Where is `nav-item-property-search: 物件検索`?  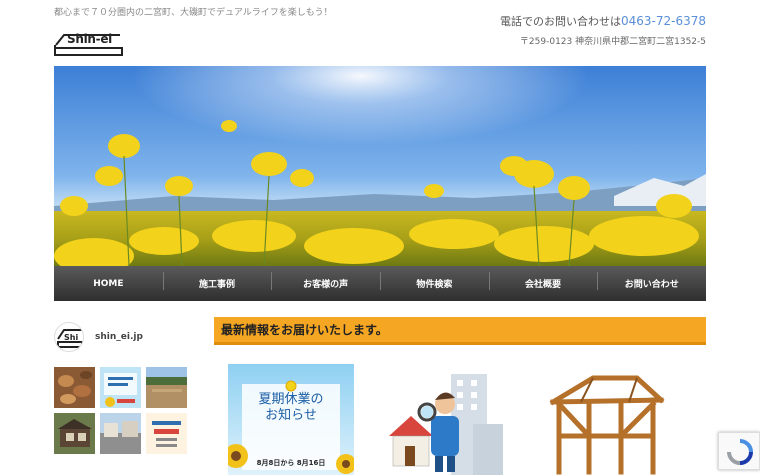
nav-item-property-search: 物件検索 is located at coordinates (434, 281).